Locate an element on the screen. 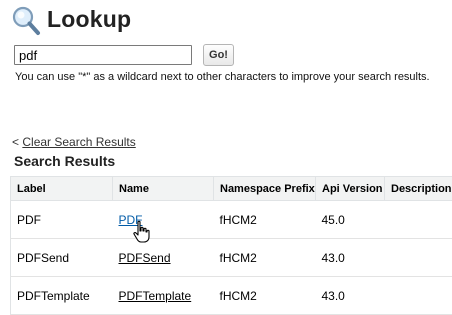  cell-label: PDFSend is located at coordinates (62, 258).